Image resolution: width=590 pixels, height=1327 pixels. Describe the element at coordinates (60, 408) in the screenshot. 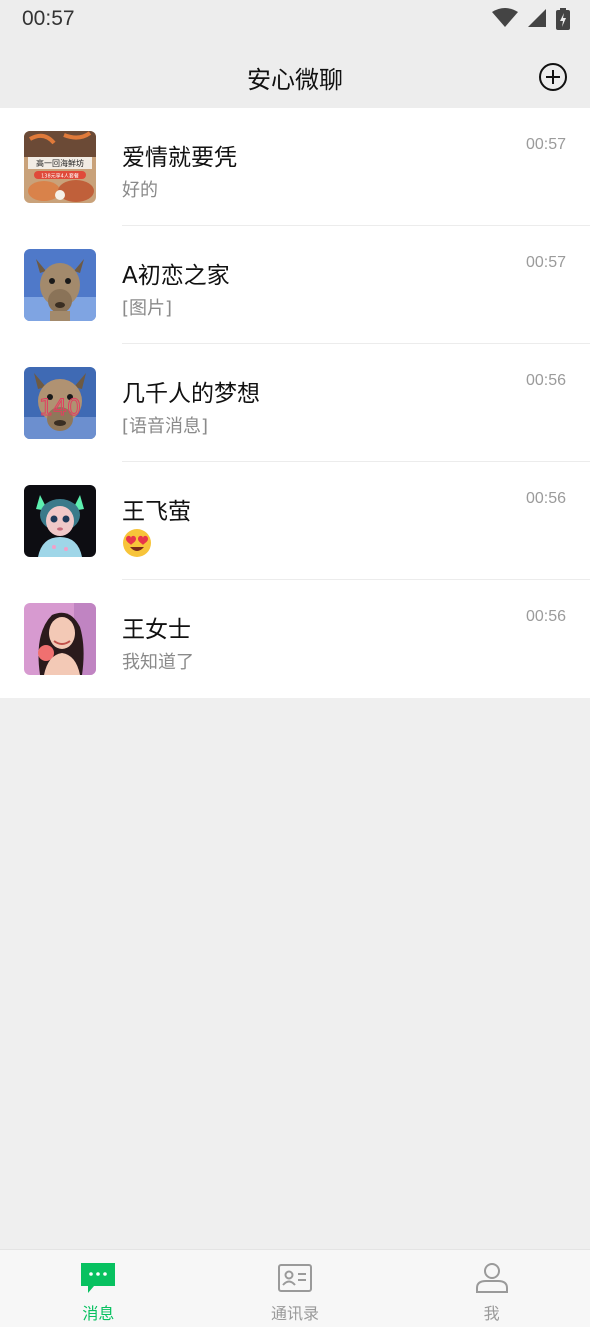

I see `avatar-number: 140` at that location.